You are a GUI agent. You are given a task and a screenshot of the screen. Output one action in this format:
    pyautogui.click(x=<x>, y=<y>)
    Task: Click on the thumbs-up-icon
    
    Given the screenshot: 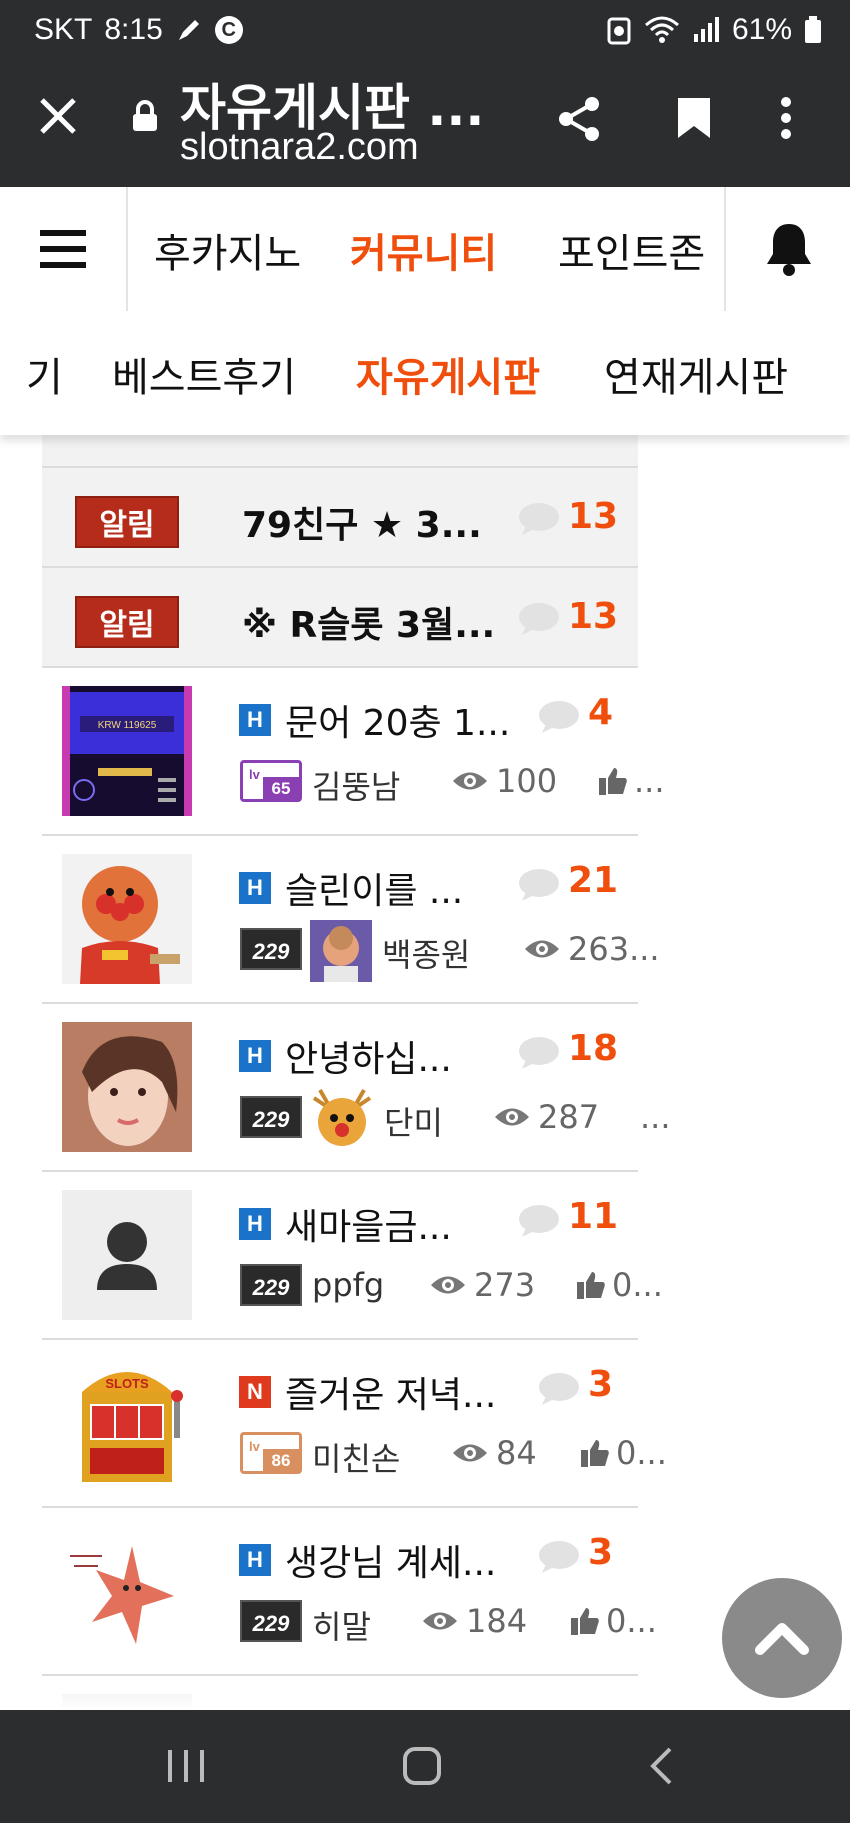 What is the action you would take?
    pyautogui.click(x=595, y=1453)
    